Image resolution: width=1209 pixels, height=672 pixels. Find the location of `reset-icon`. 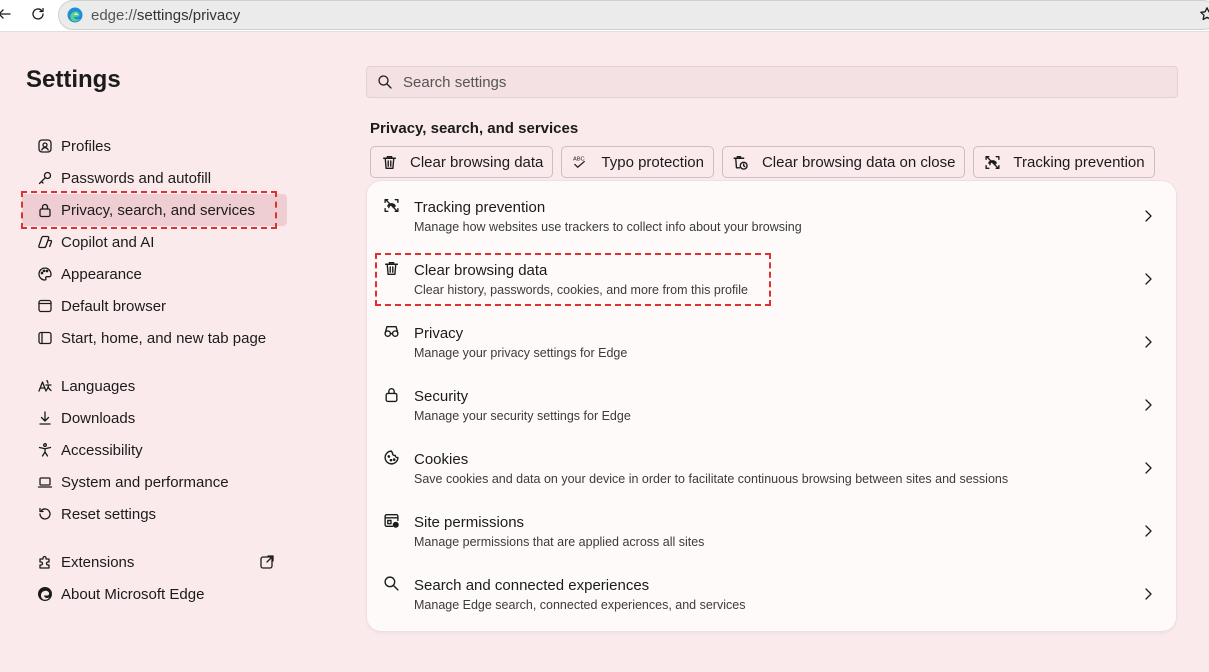

reset-icon is located at coordinates (45, 514).